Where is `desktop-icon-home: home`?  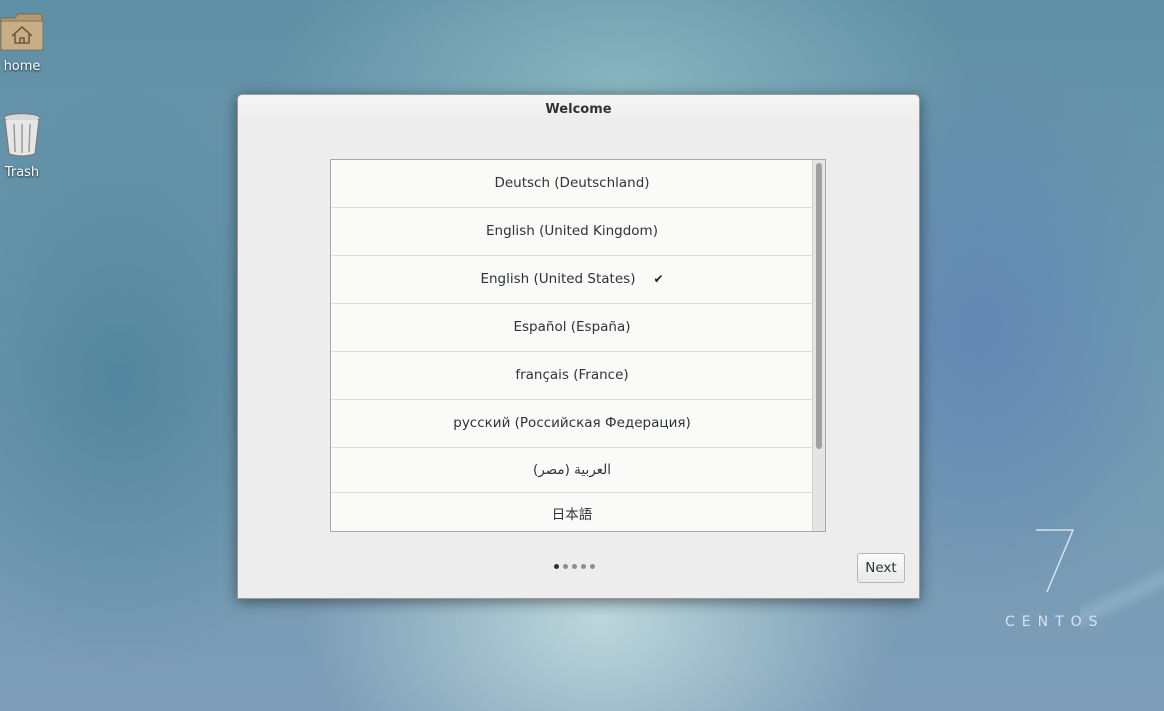 desktop-icon-home: home is located at coordinates (22, 43).